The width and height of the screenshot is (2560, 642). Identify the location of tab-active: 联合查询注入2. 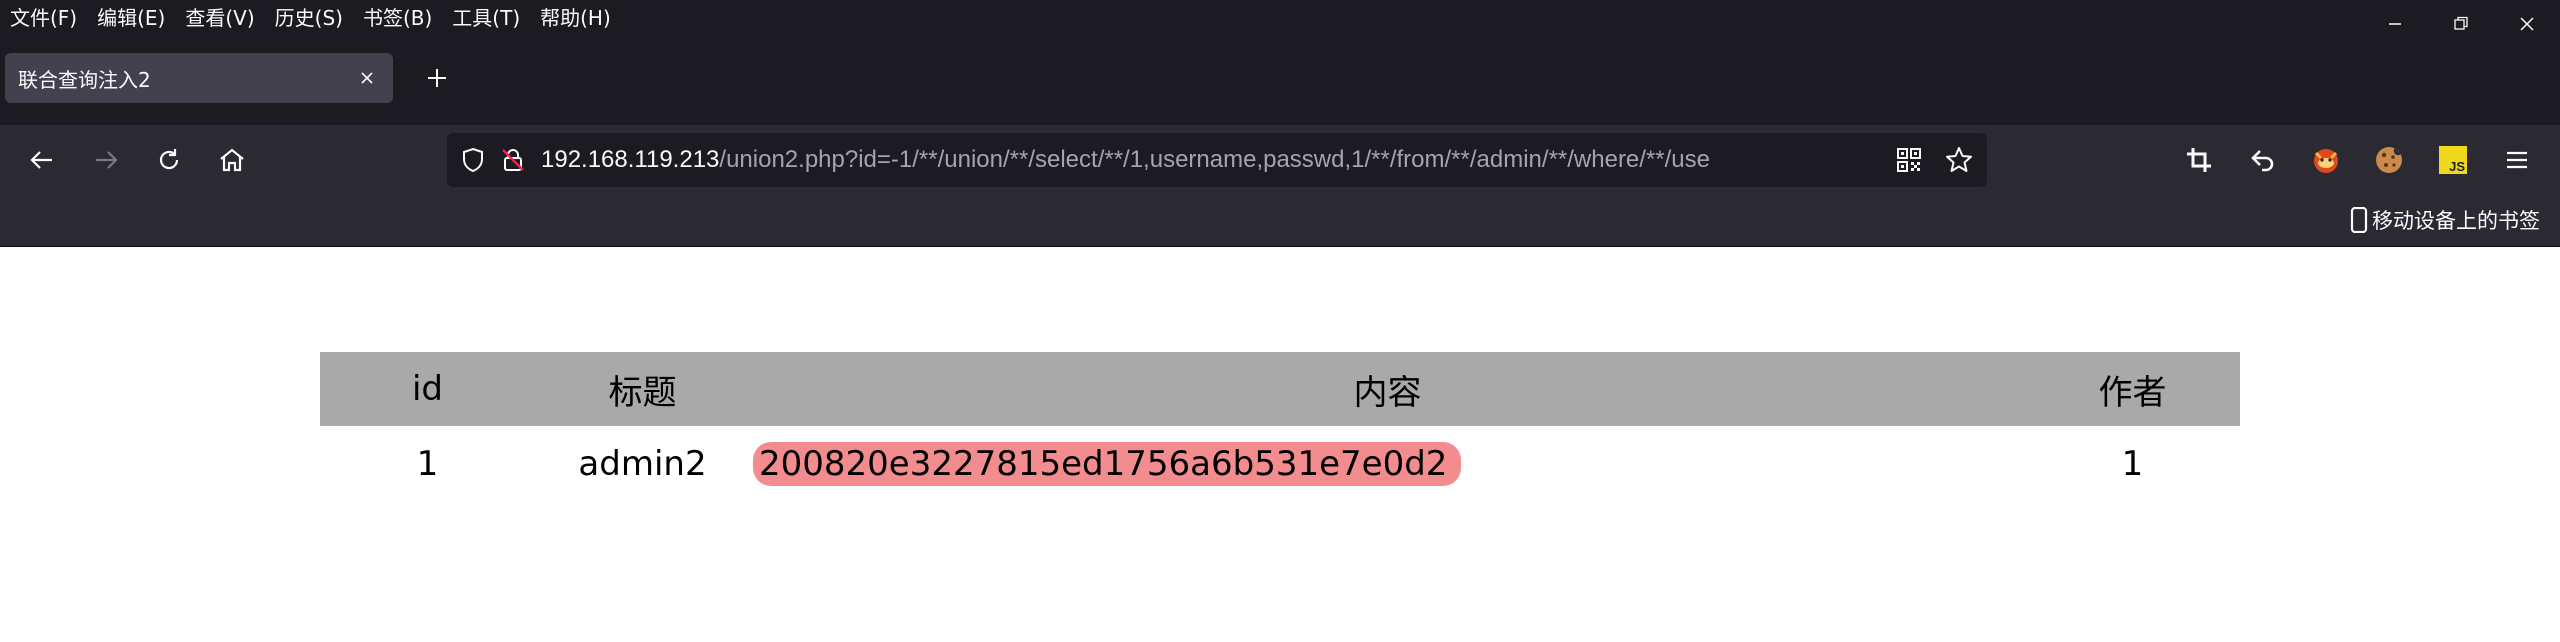
(199, 78).